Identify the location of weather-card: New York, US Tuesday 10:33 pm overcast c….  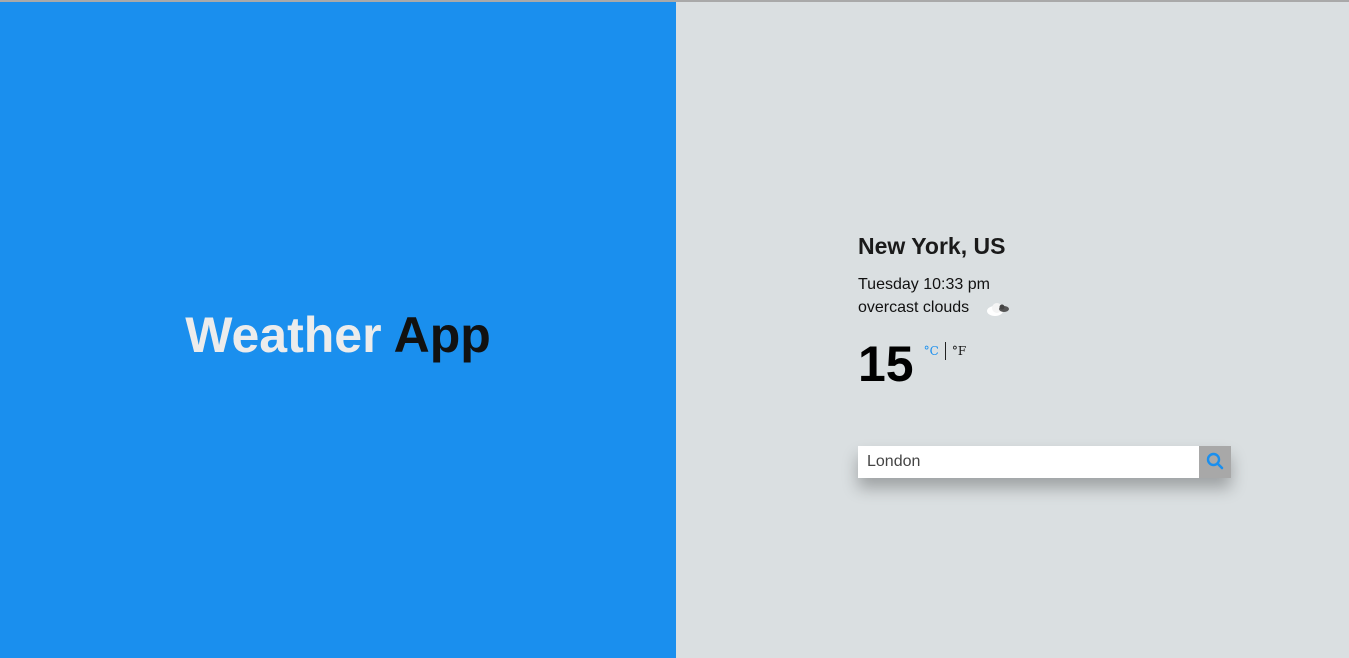
(935, 312).